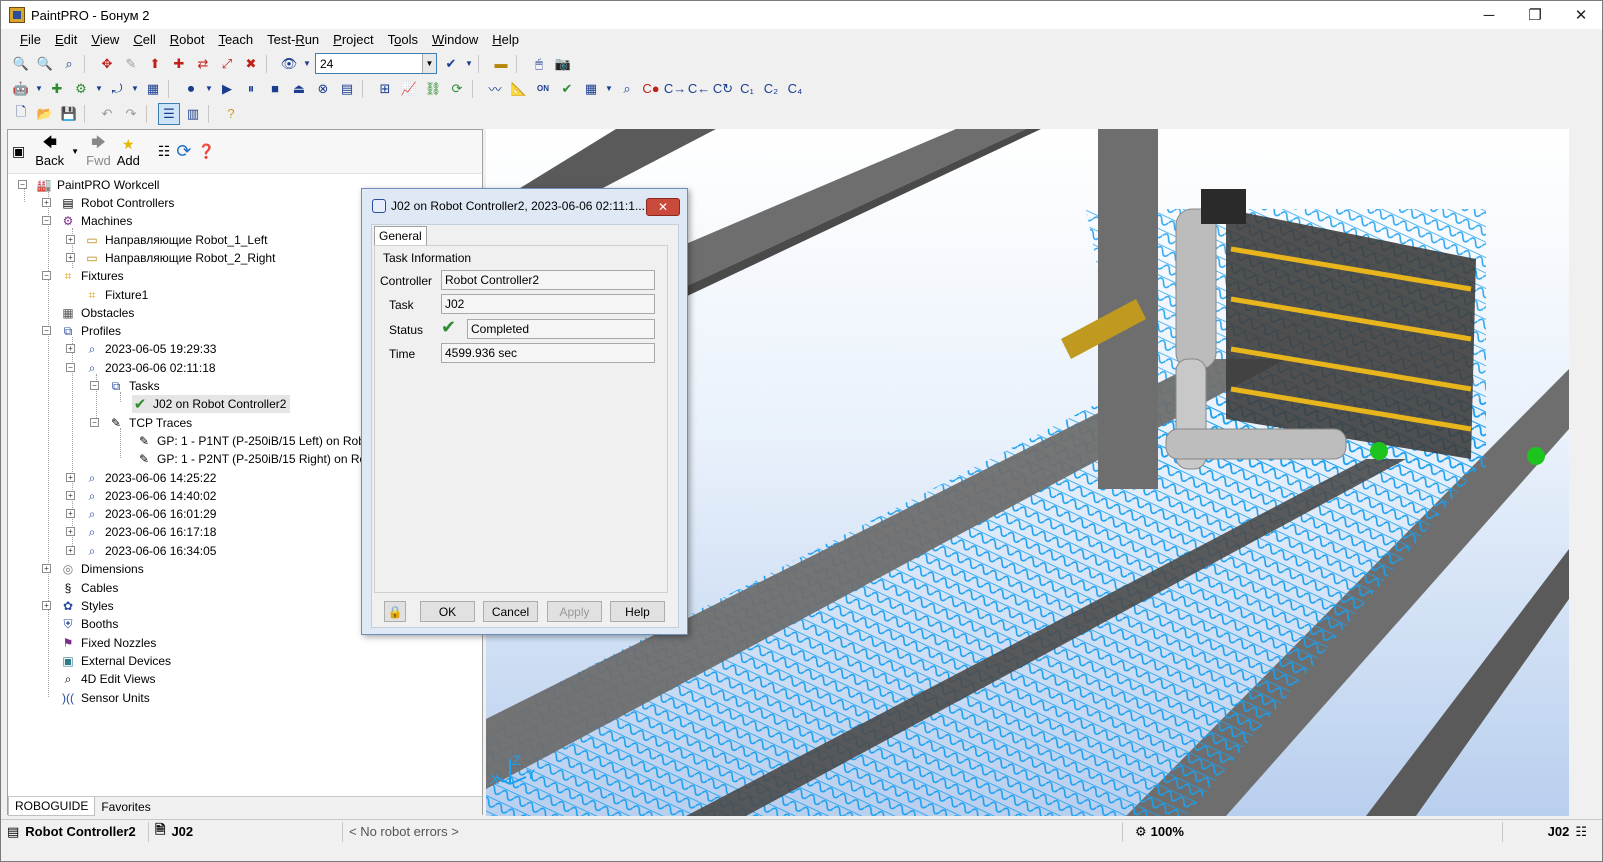 This screenshot has height=862, width=1603. Describe the element at coordinates (125, 386) in the screenshot. I see `tree-item-tasks: − ⧉ Tasks` at that location.